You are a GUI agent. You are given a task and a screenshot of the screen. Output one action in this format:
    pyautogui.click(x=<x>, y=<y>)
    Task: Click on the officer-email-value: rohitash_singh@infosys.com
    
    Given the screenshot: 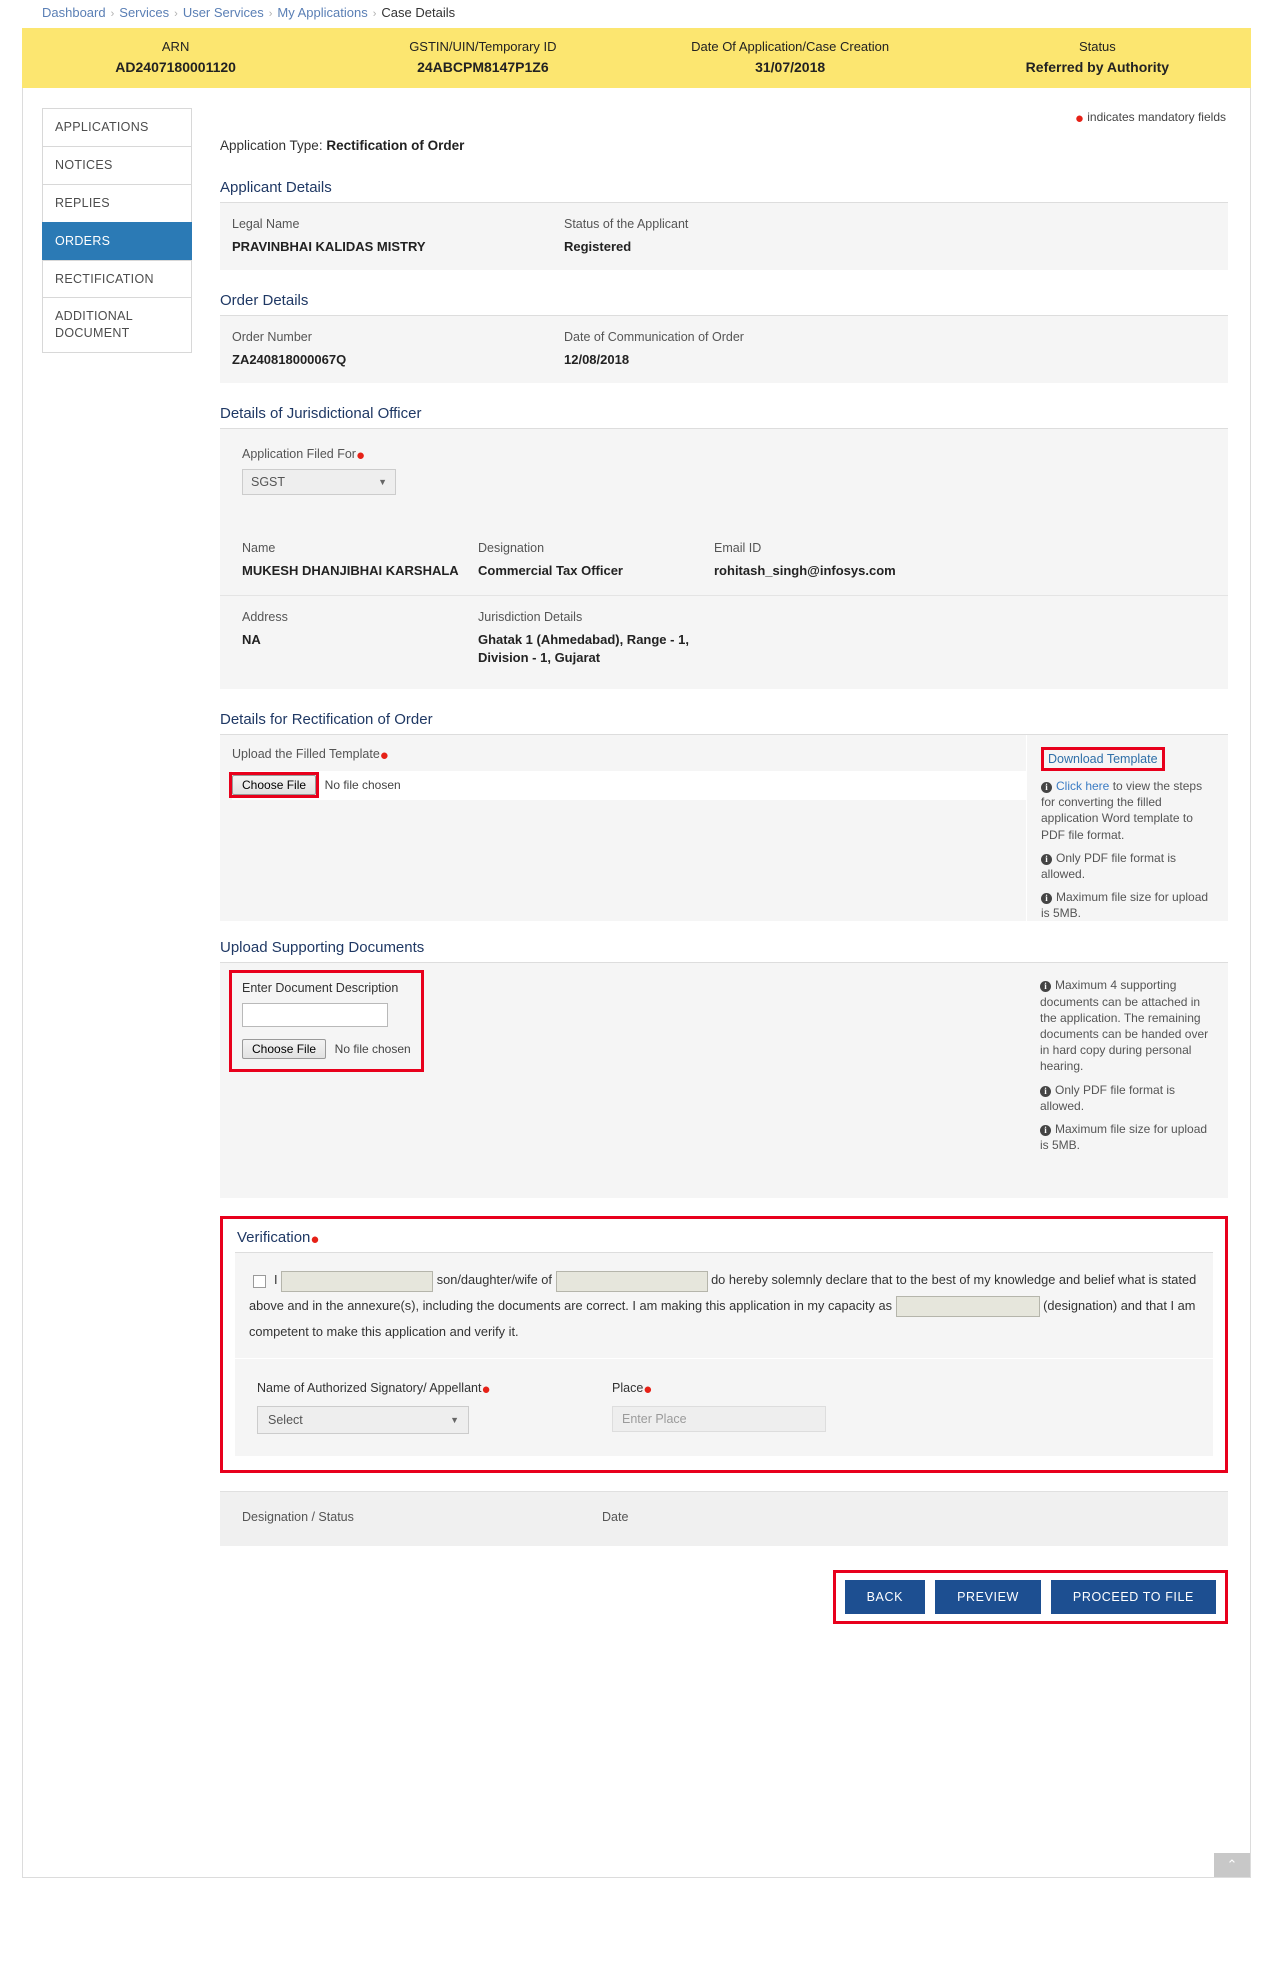 What is the action you would take?
    pyautogui.click(x=805, y=571)
    